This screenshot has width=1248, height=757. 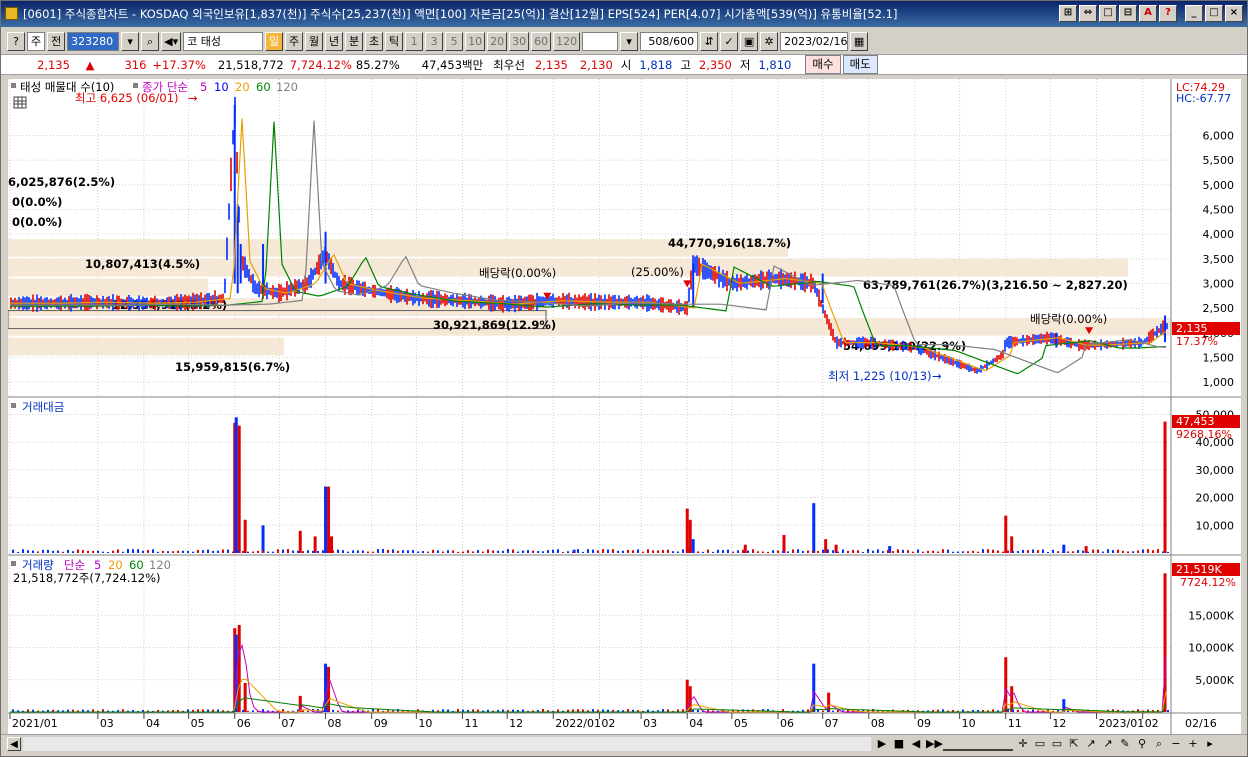 I want to click on dropdown-icon: ▾, so click(x=130, y=41).